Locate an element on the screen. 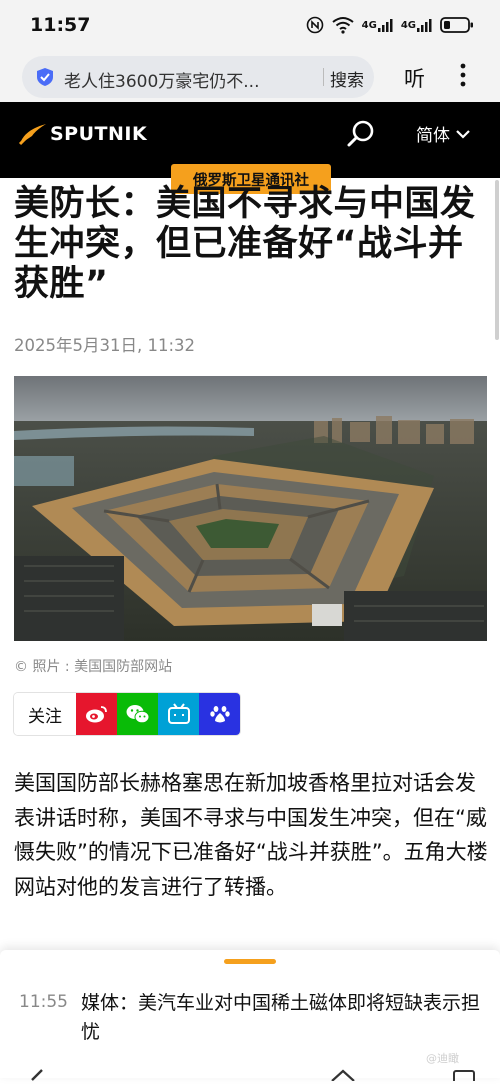 This screenshot has height=1085, width=500. network-label: 4G is located at coordinates (369, 25).